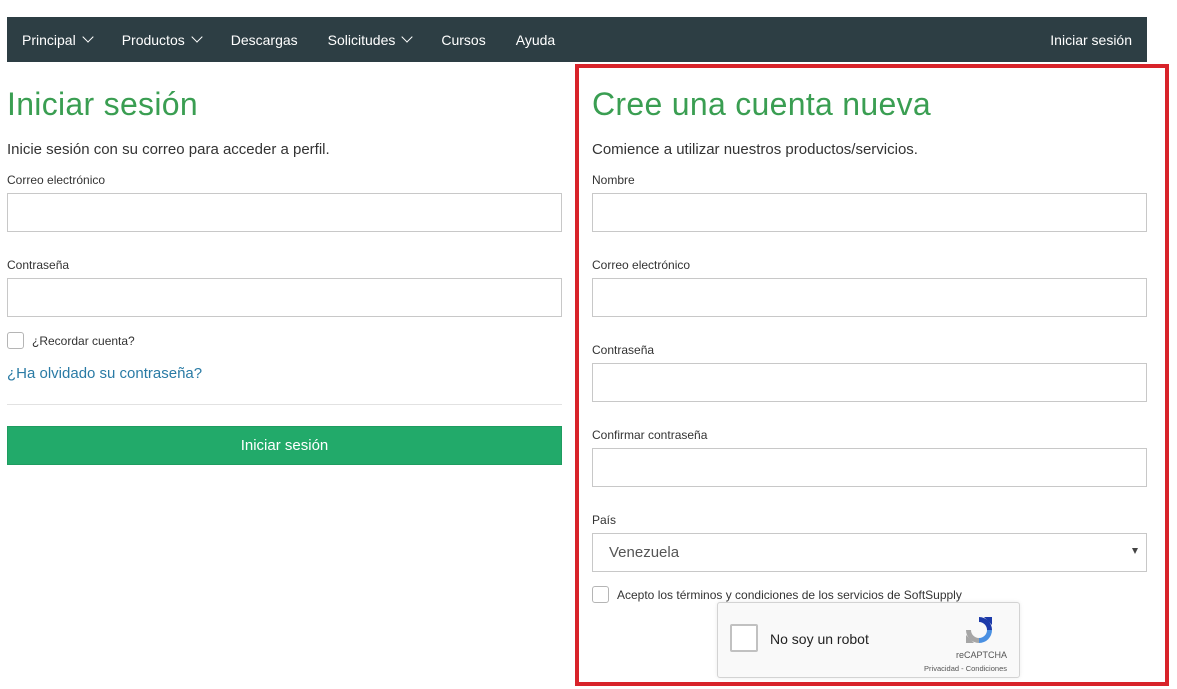  Describe the element at coordinates (744, 638) in the screenshot. I see `recaptcha-checkbox` at that location.